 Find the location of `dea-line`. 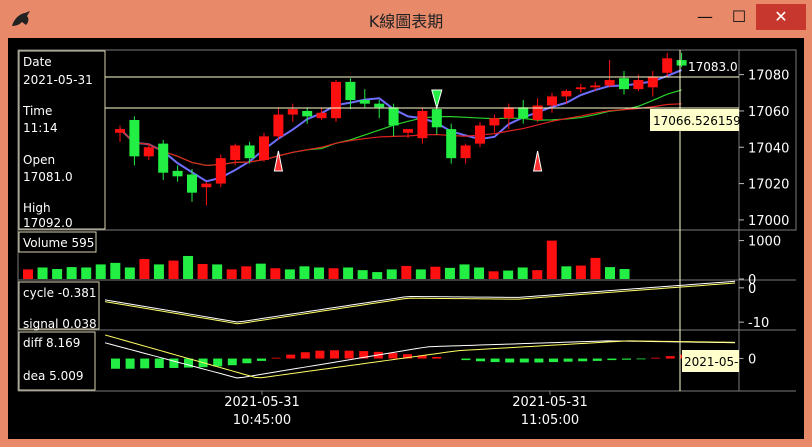

dea-line is located at coordinates (420, 356).